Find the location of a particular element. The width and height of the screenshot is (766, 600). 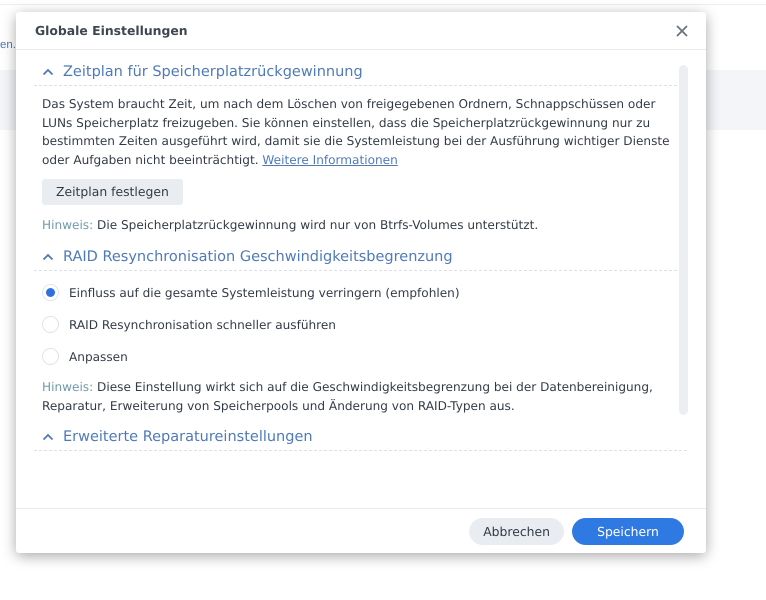

description-text: Das System braucht Zeit, um nach dem Löschen von freigegebenen Ordnern, Schnappschüssen oder LUNs Speicherplatz freizugeben. Sie können einstellen, dass die Speicherplatzrückgewinnung nur zu bestimmten Zeiten ausgeführt wird, damit sie die Systemleistung bei der Ausführung wichtiger Dienste oder Aufgaben nicht beeinträchtigt. Weitere Informationen is located at coordinates (356, 132).